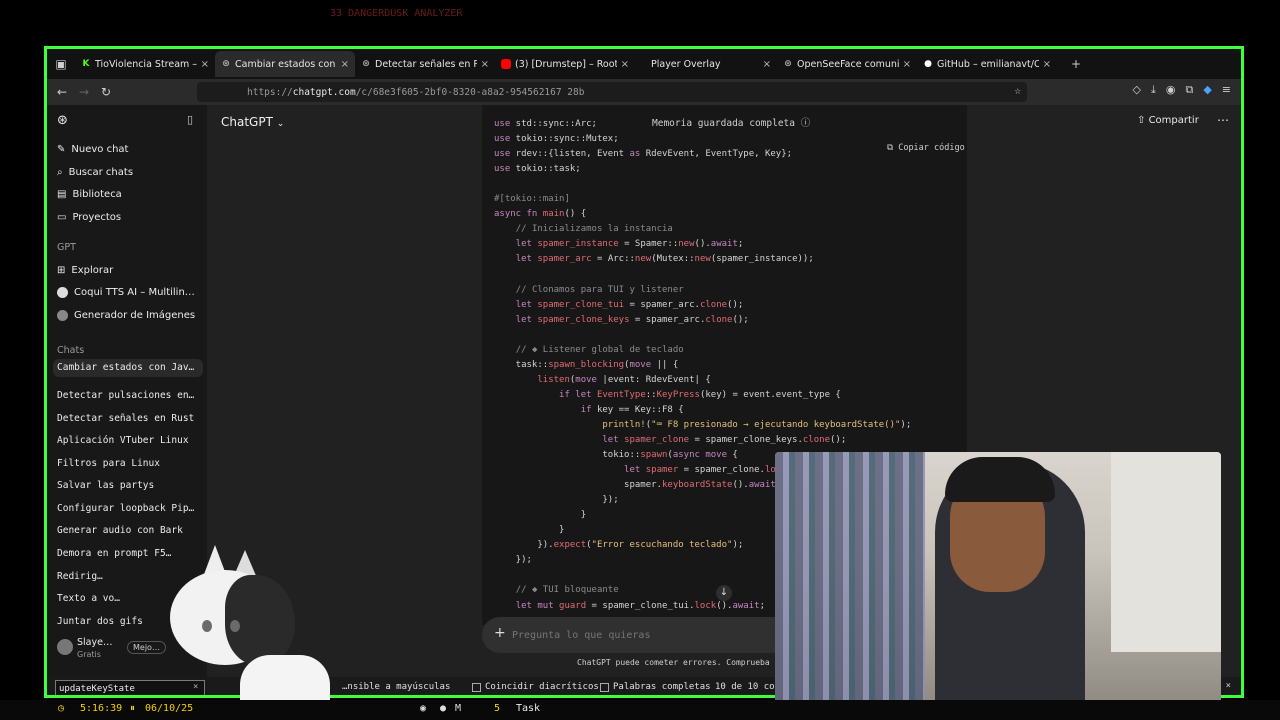 This screenshot has height=720, width=1280. What do you see at coordinates (1168, 120) in the screenshot?
I see `share-button: ⇧ Compartir` at bounding box center [1168, 120].